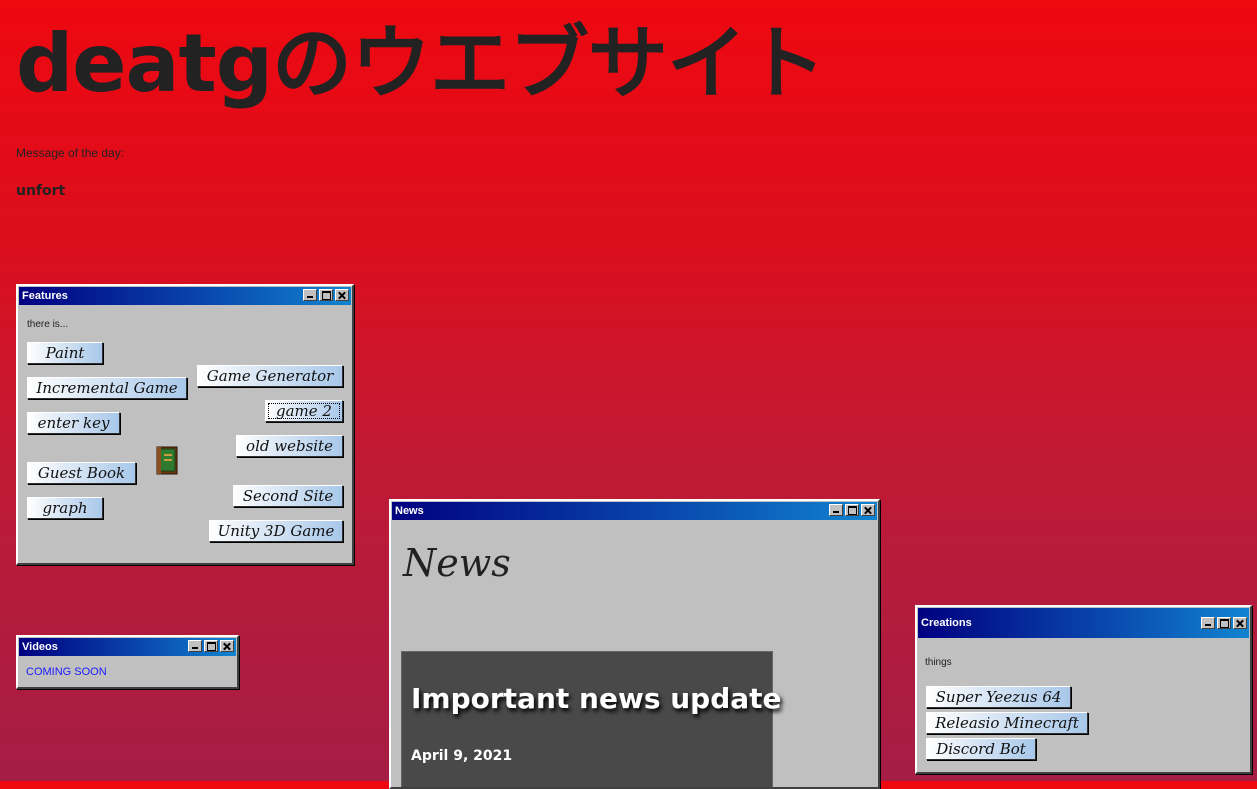 This screenshot has height=789, width=1257. What do you see at coordinates (66, 672) in the screenshot?
I see `coming-soon-text: COMING SOON` at bounding box center [66, 672].